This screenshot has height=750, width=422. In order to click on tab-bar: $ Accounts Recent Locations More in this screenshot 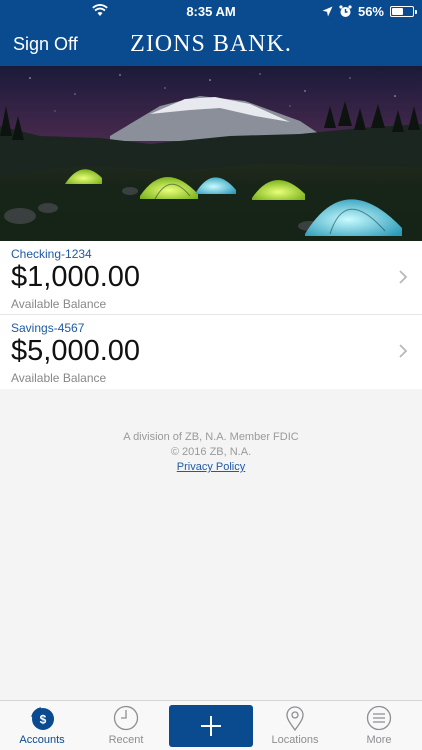, I will do `click(211, 725)`.